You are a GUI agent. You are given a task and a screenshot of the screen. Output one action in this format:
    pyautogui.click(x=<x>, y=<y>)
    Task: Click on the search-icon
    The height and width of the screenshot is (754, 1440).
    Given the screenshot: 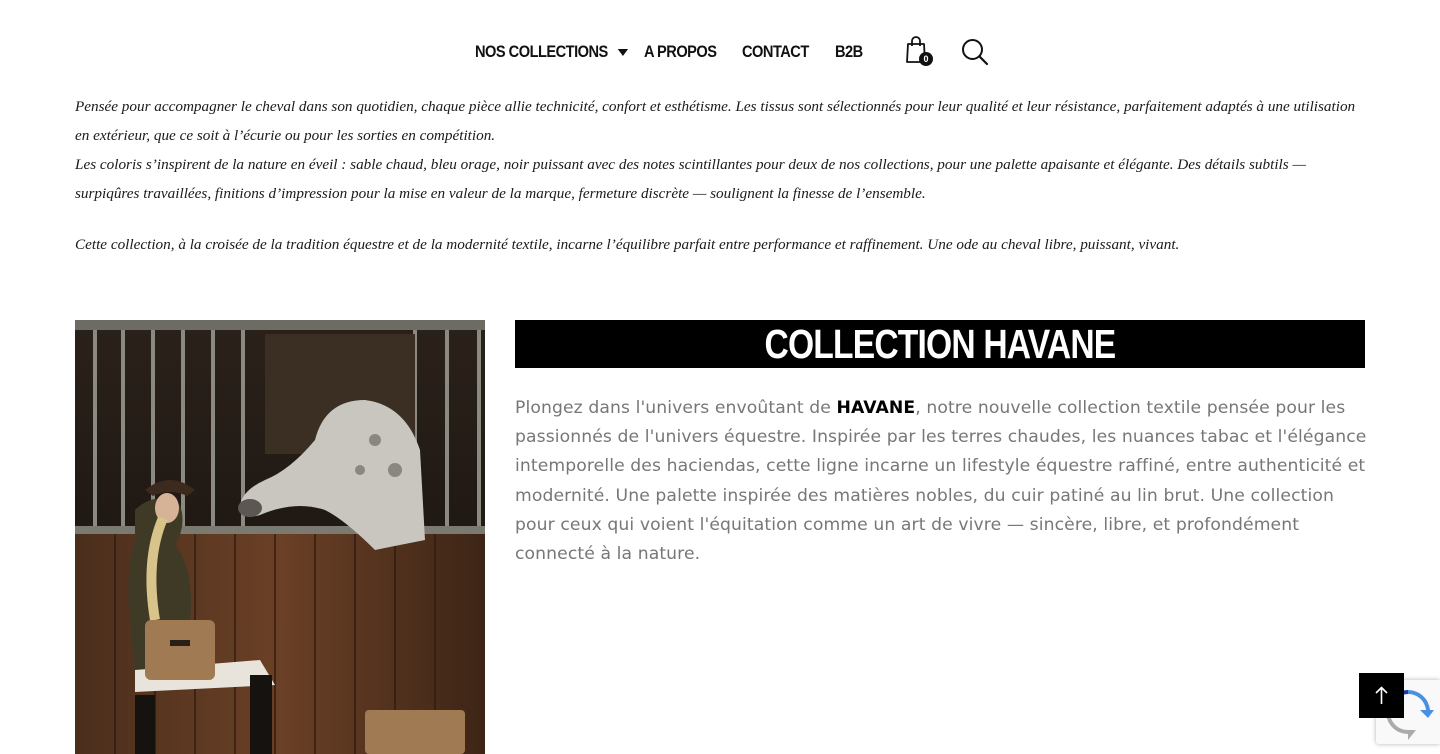 What is the action you would take?
    pyautogui.click(x=975, y=52)
    